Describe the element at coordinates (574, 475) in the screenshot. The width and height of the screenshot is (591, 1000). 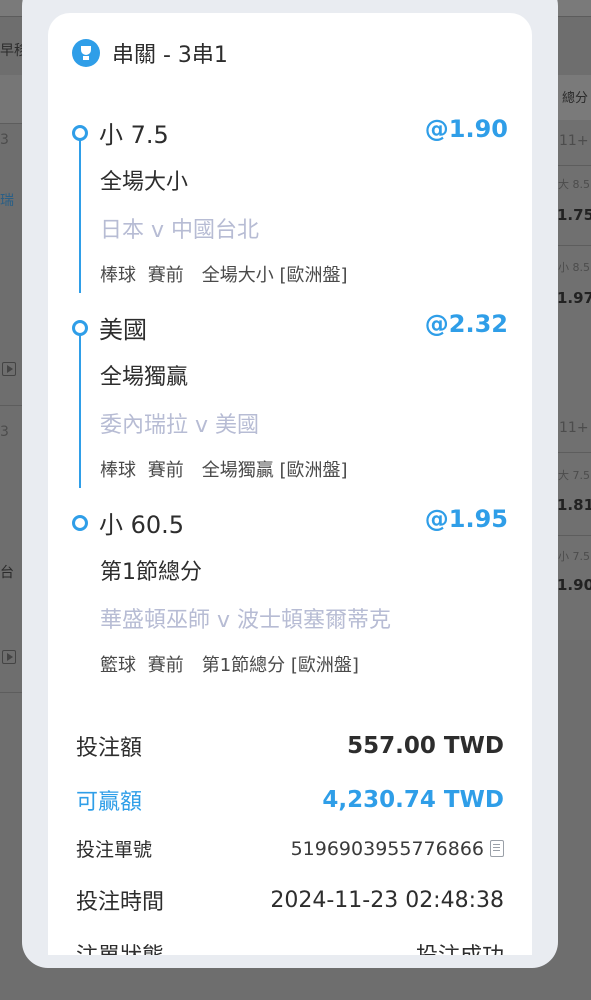
I see `background-text: 大 7.5` at that location.